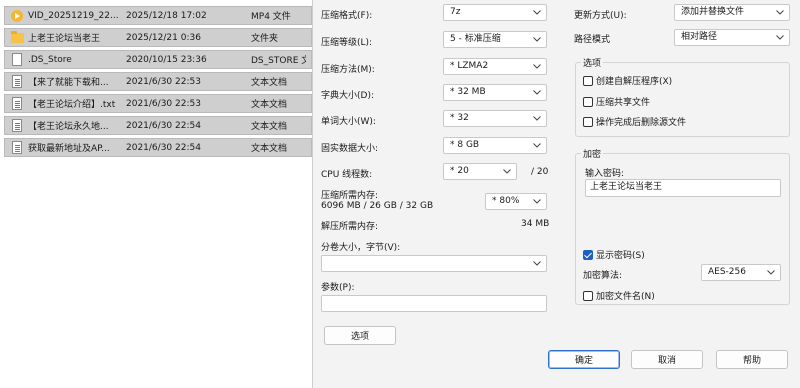  Describe the element at coordinates (166, 59) in the screenshot. I see `file-date: 2020/10/15 23:36` at that location.